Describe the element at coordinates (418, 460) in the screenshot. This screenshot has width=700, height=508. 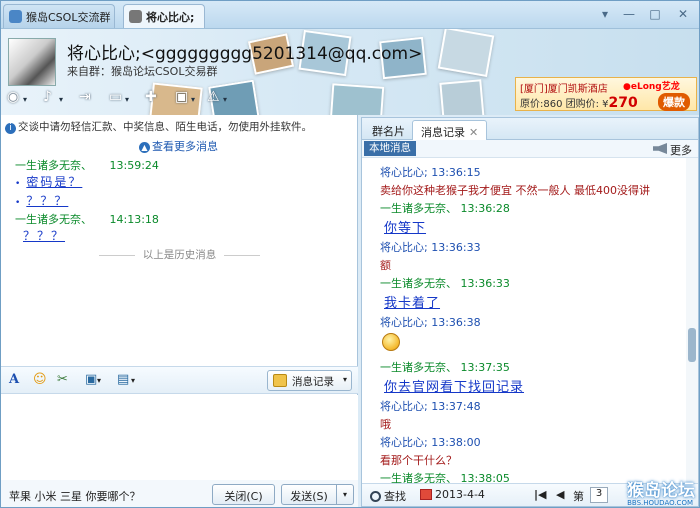
I see `message-body: 看那个干什么？` at that location.